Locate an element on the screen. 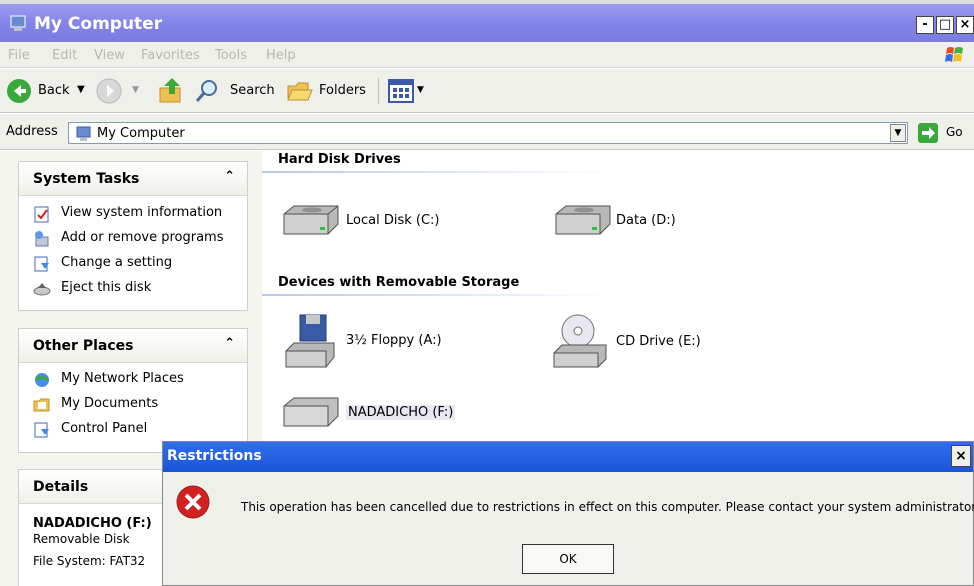 The width and height of the screenshot is (974, 586). drive-label: 3½ Floppy (A:) is located at coordinates (394, 340).